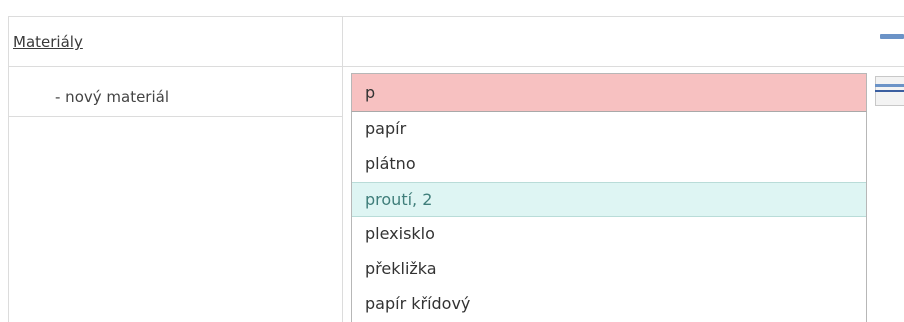 This screenshot has width=904, height=322. I want to click on grid-divider-left, so click(8, 169).